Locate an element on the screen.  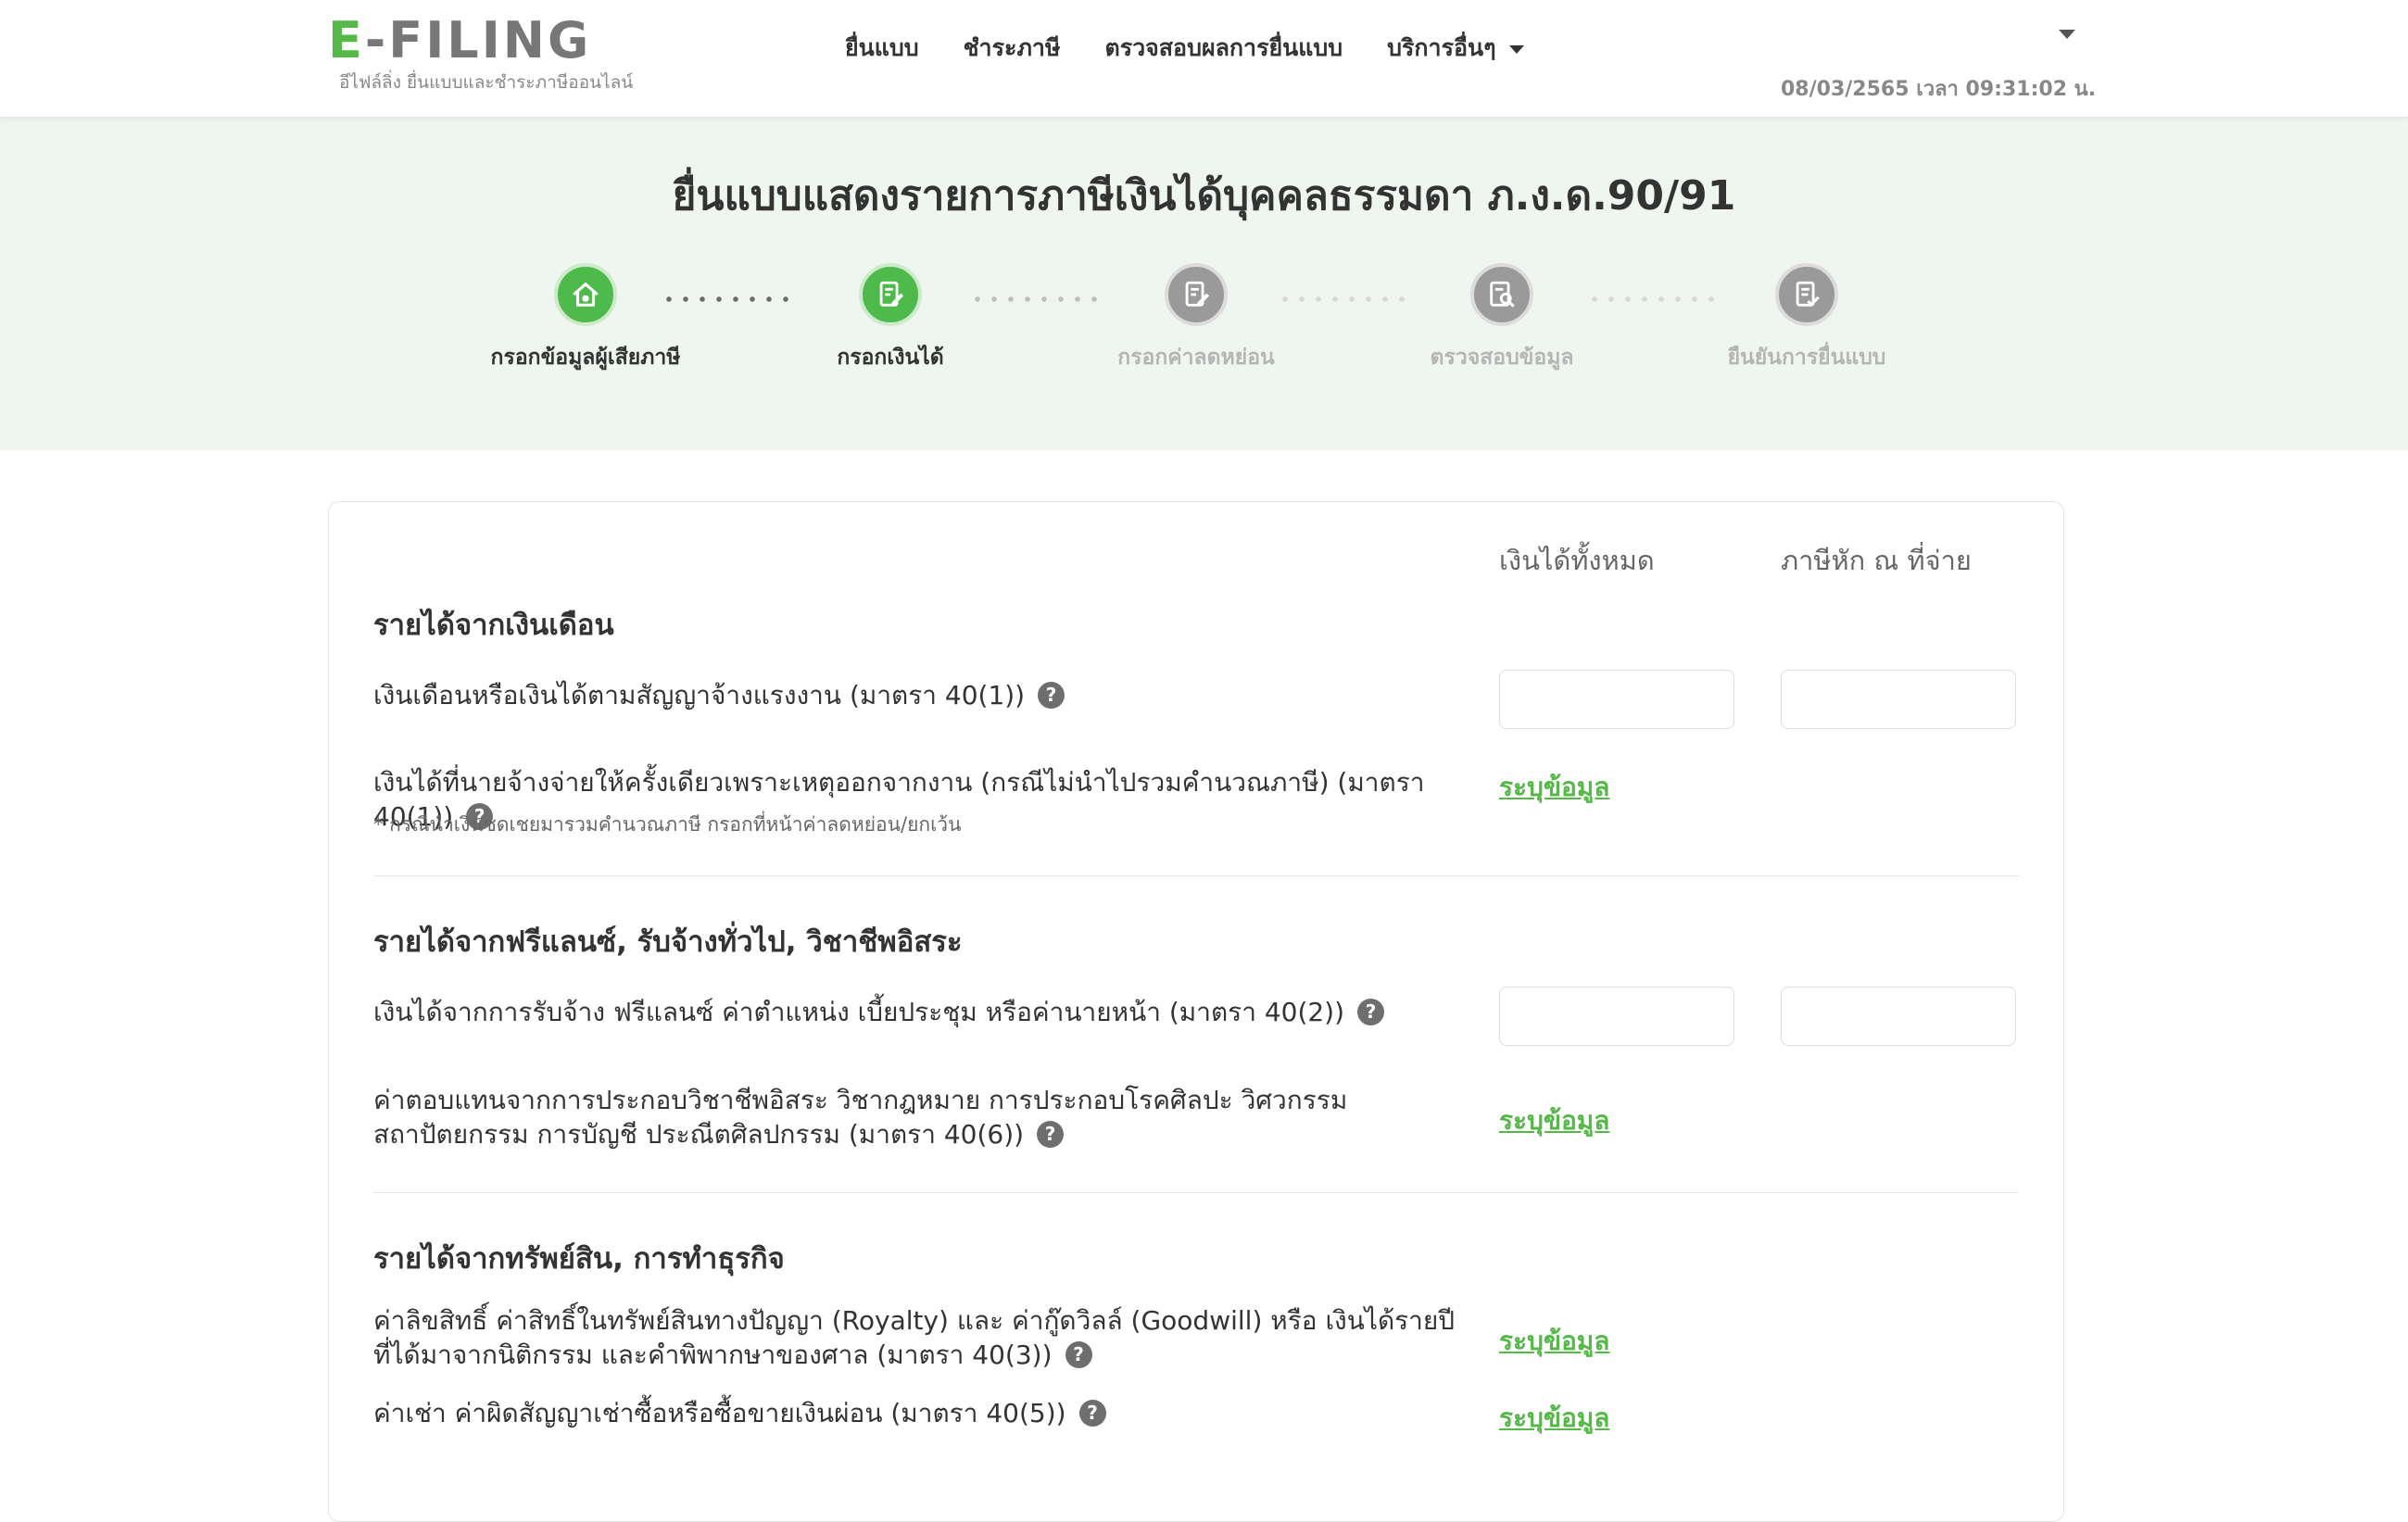
nav-other-services-label: บริการอื่นๆ is located at coordinates (1441, 48).